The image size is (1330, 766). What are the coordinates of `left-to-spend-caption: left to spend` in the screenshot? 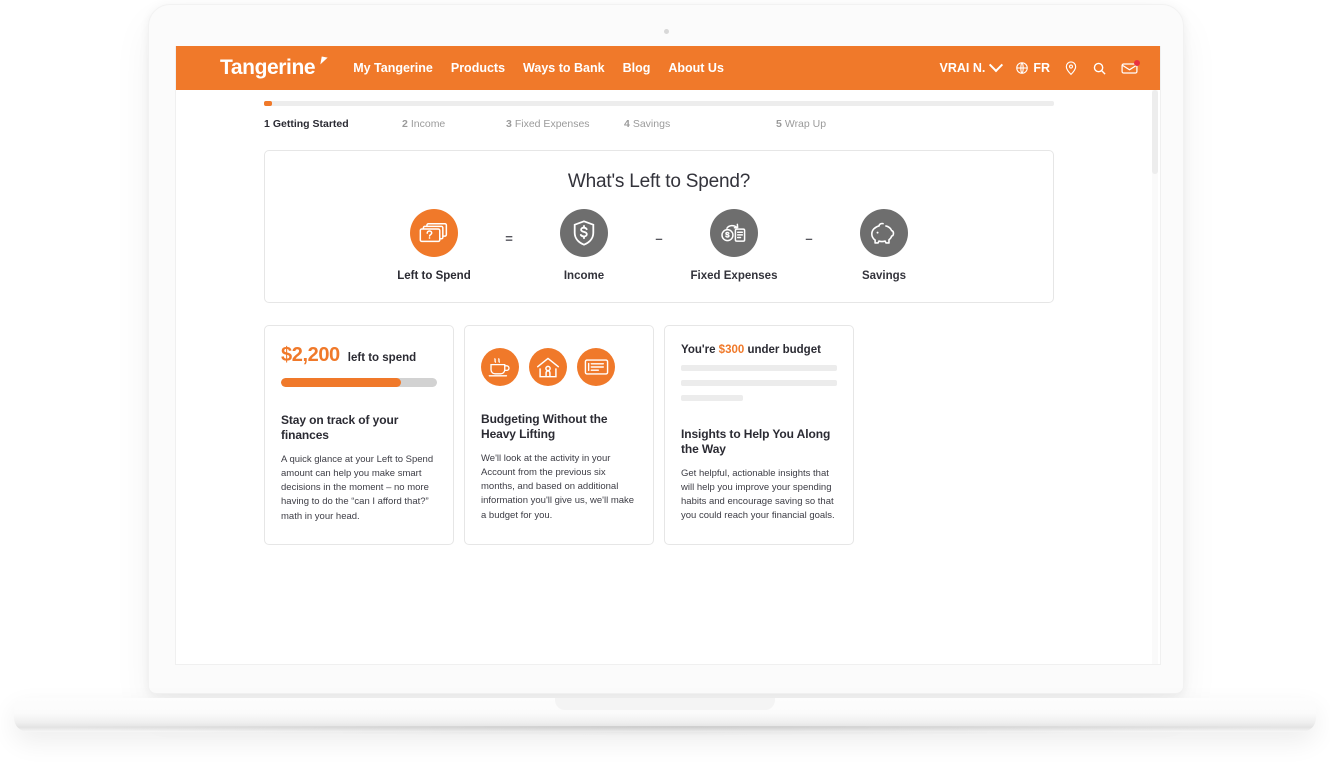 It's located at (382, 358).